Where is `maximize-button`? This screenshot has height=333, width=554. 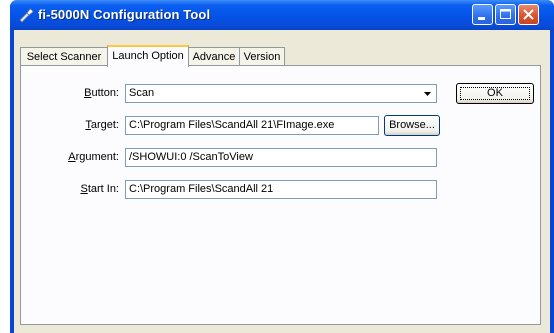
maximize-button is located at coordinates (505, 14).